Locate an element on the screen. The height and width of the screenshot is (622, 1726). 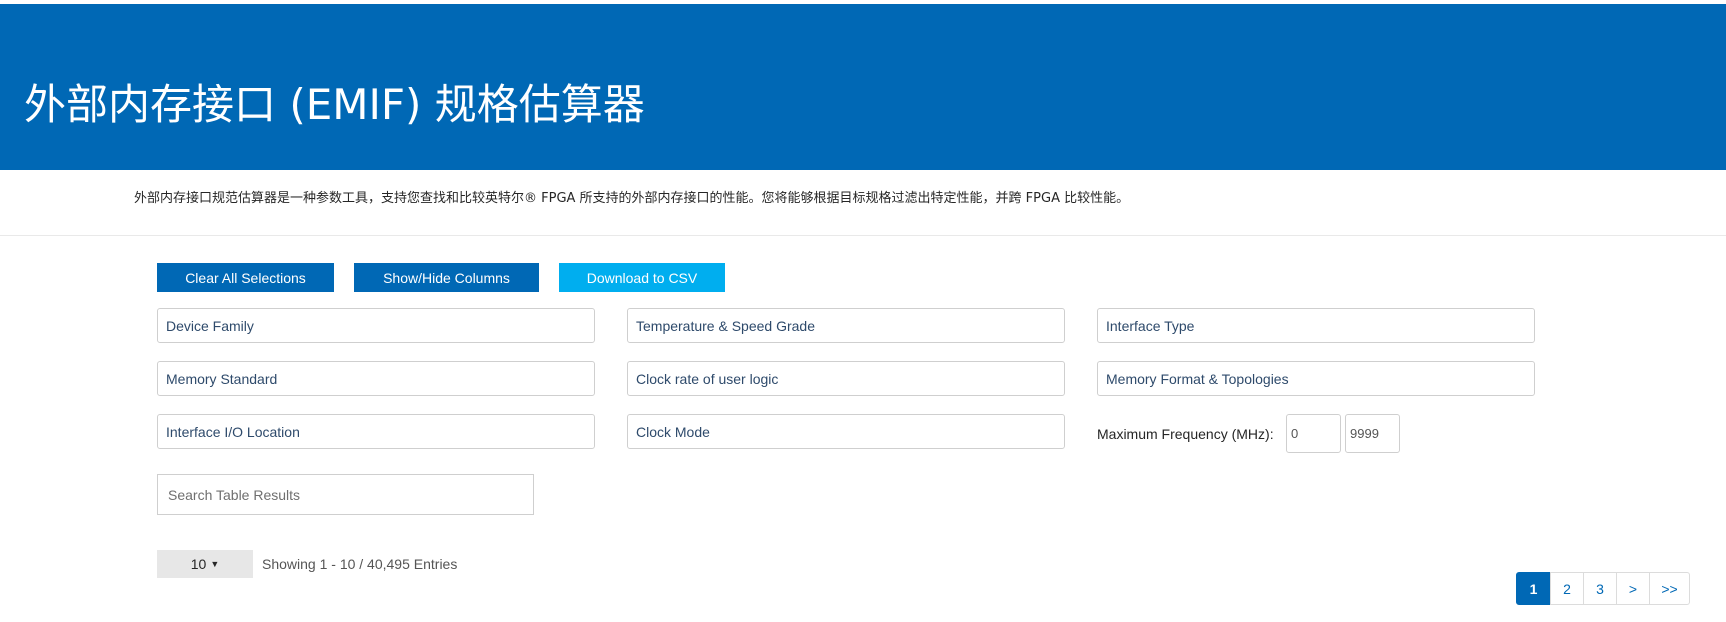
device-family-filter-label: Device Family is located at coordinates (210, 325).